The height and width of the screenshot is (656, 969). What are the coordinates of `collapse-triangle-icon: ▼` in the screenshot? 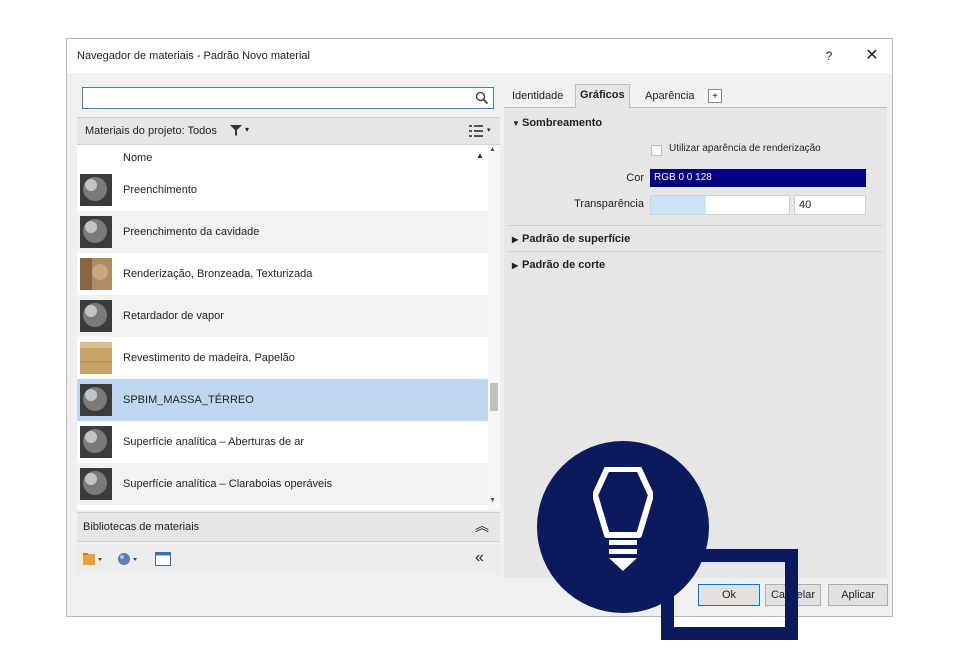 It's located at (516, 123).